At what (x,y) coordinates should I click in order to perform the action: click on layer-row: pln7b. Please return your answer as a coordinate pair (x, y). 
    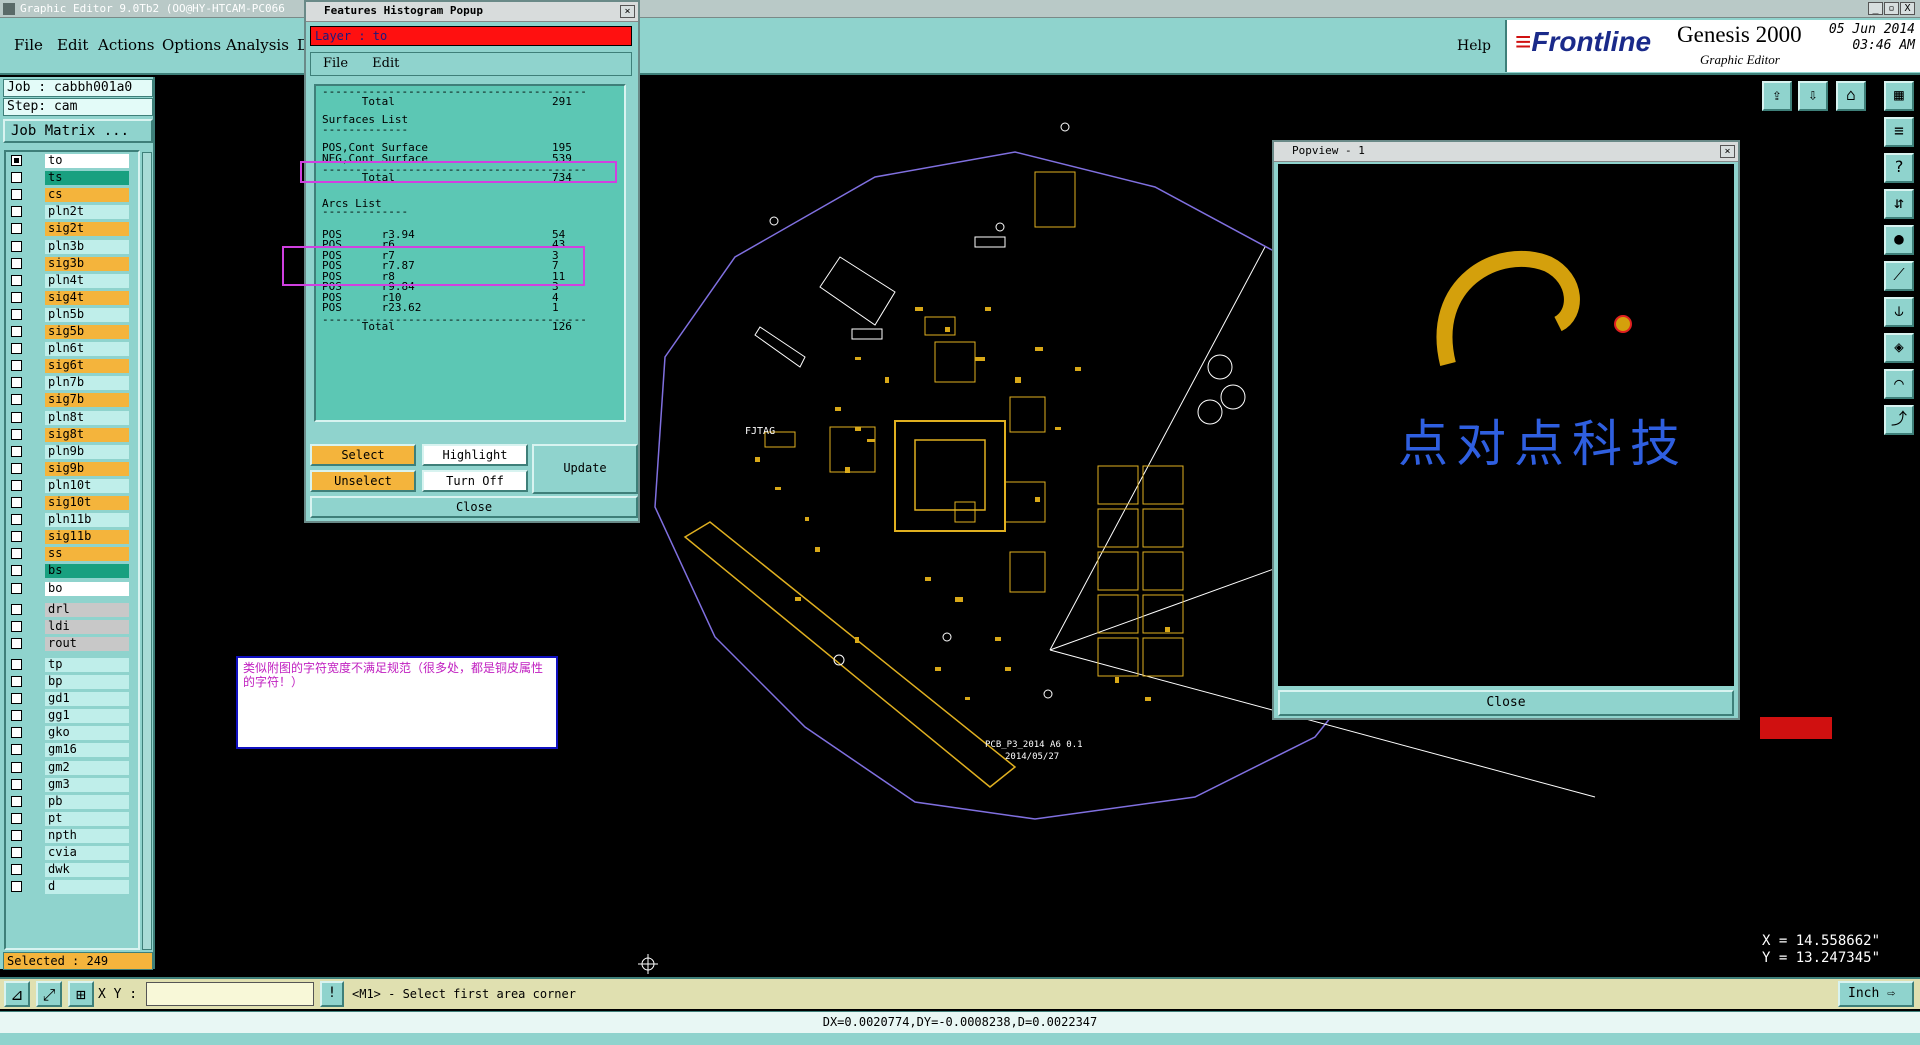
    Looking at the image, I should click on (68, 383).